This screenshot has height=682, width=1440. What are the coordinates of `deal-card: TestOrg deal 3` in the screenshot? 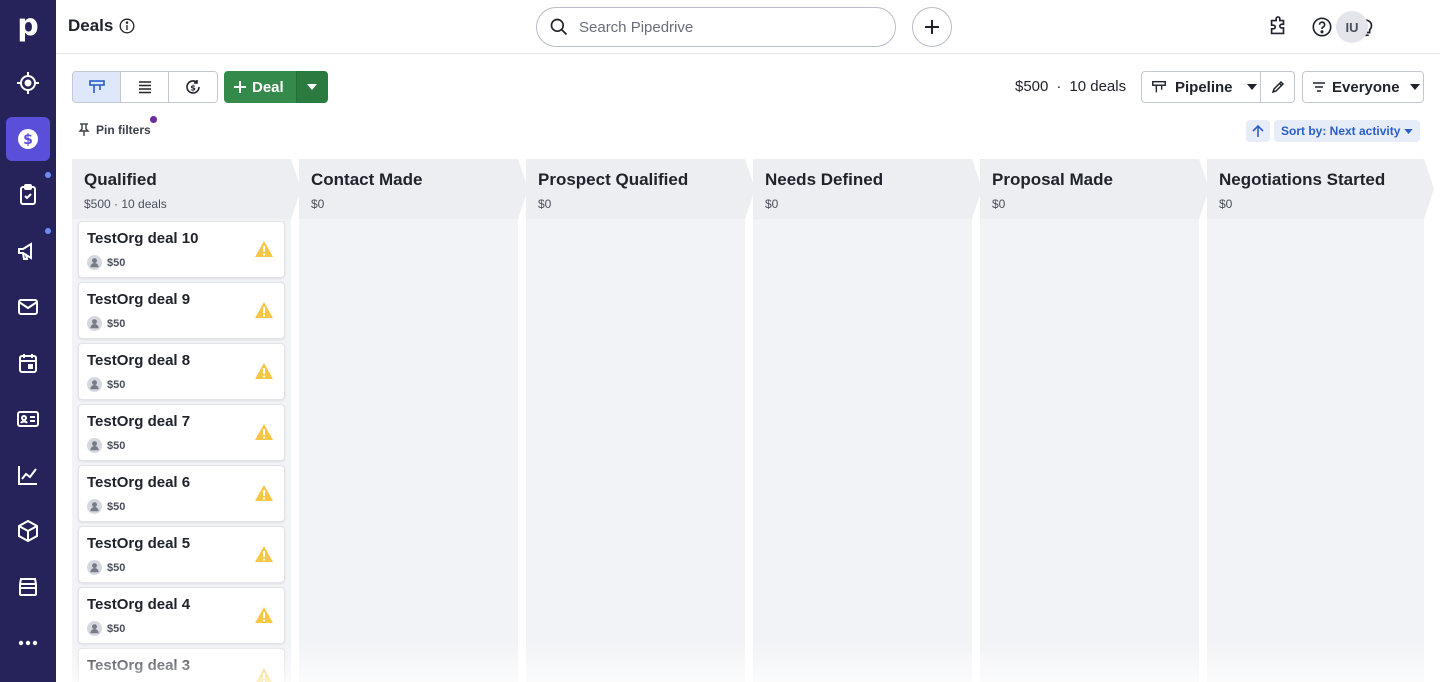 It's located at (181, 665).